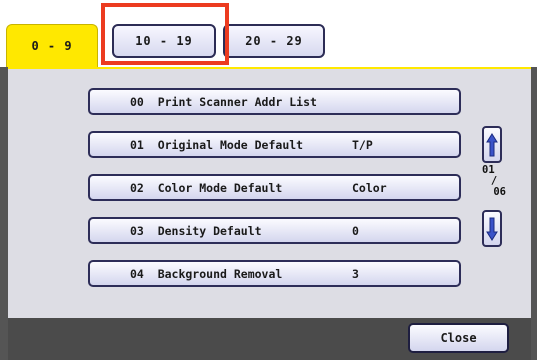  I want to click on scroll-up-button, so click(492, 144).